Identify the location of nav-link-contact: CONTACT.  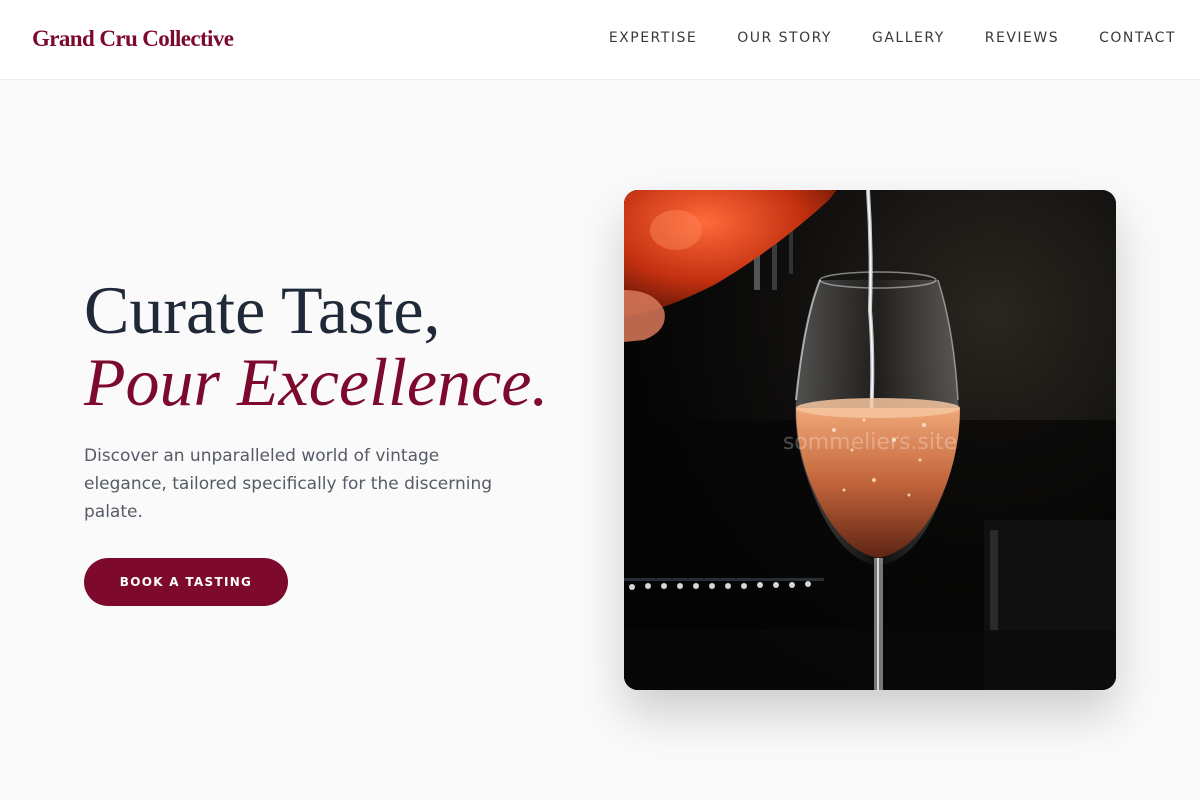
(1137, 38).